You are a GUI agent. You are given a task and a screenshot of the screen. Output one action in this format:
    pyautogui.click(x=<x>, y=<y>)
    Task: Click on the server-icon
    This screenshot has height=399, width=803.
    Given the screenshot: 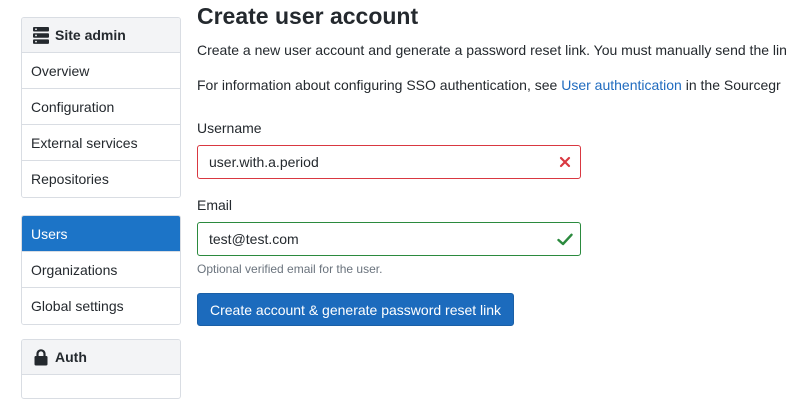 What is the action you would take?
    pyautogui.click(x=41, y=35)
    